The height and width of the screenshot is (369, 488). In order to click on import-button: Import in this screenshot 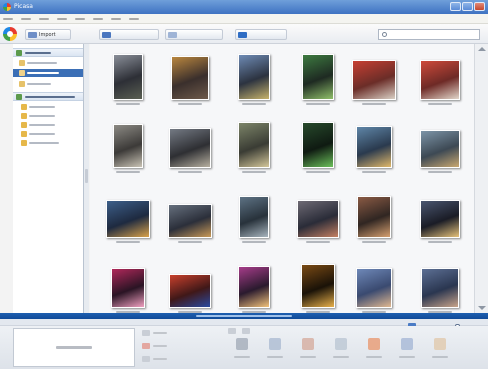, I will do `click(48, 34)`.